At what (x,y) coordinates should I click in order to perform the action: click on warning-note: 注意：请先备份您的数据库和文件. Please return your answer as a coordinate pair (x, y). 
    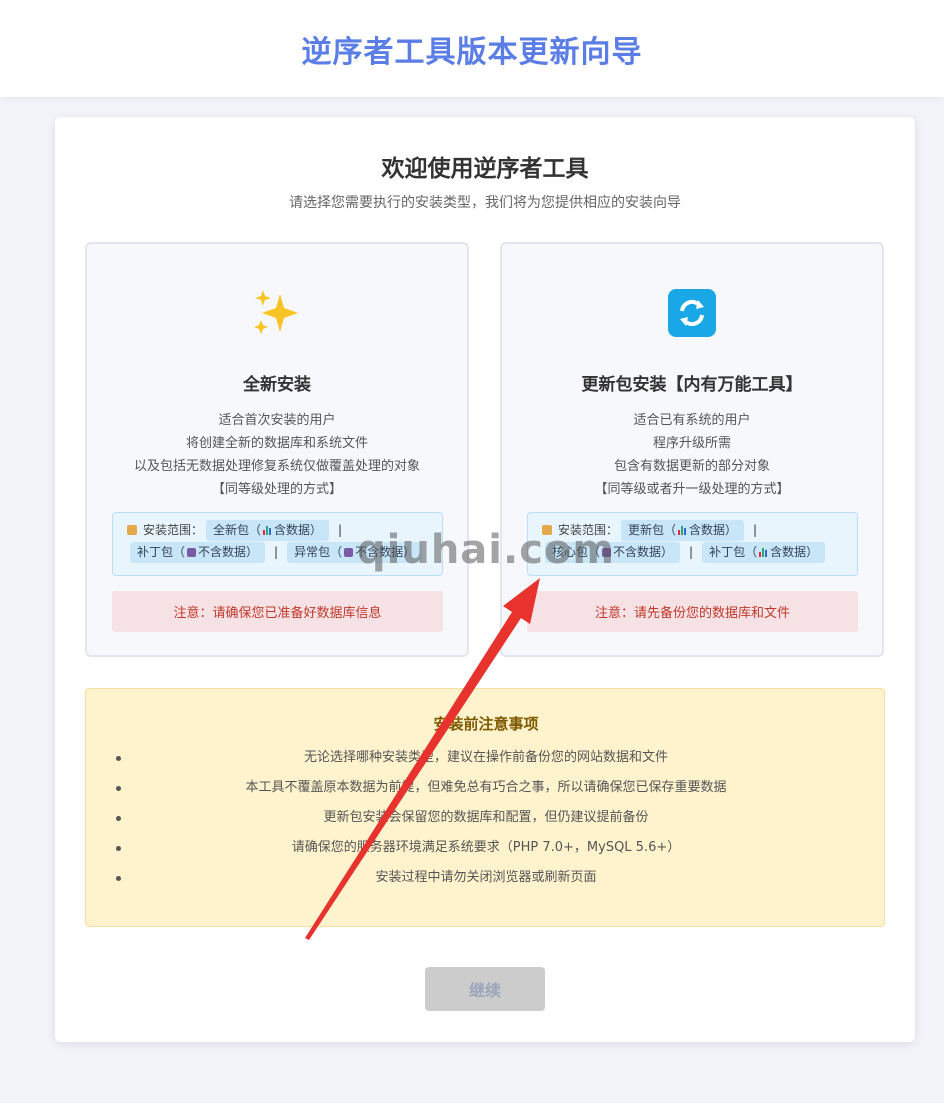
    Looking at the image, I should click on (692, 611).